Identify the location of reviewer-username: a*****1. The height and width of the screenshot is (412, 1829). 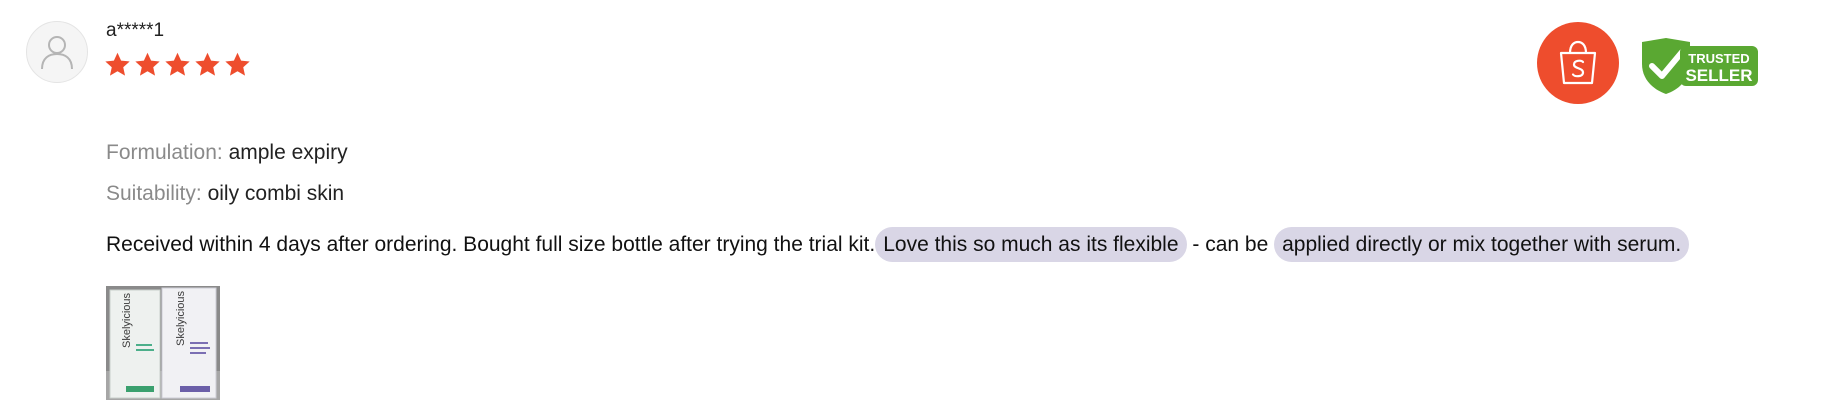
(135, 30).